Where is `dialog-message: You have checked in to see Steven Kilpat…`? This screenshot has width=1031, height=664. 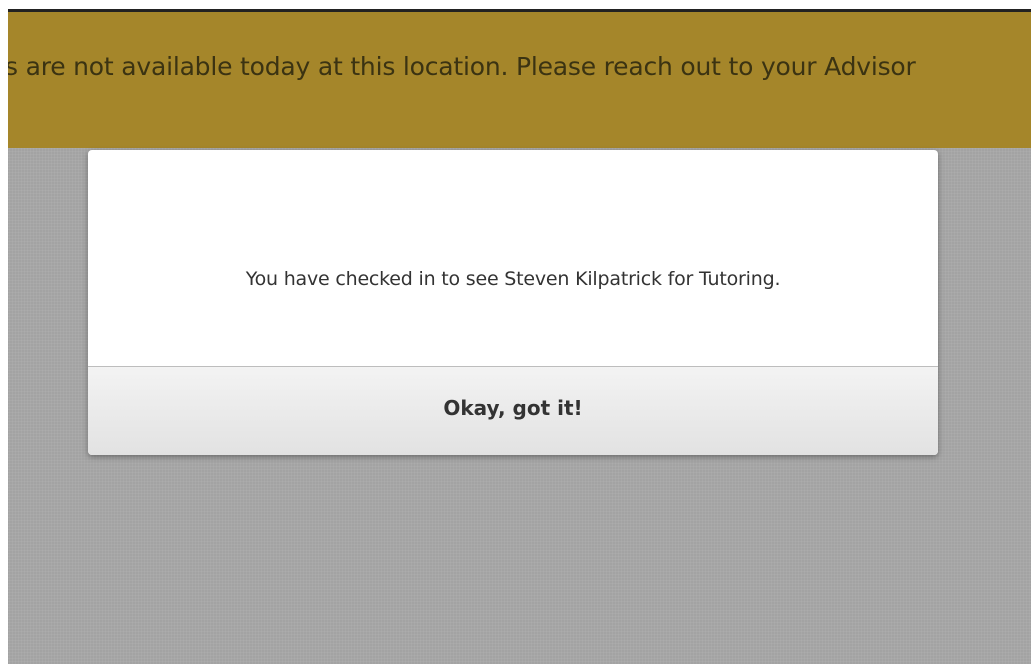
dialog-message: You have checked in to see Steven Kilpat… is located at coordinates (513, 279).